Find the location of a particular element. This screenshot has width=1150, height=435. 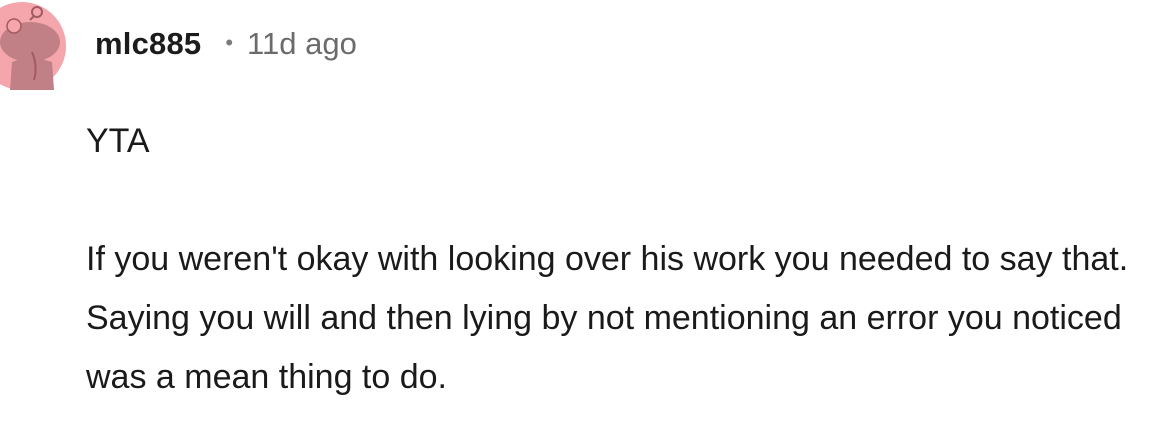

comment-meta: mlc885 • 11d ago is located at coordinates (226, 44).